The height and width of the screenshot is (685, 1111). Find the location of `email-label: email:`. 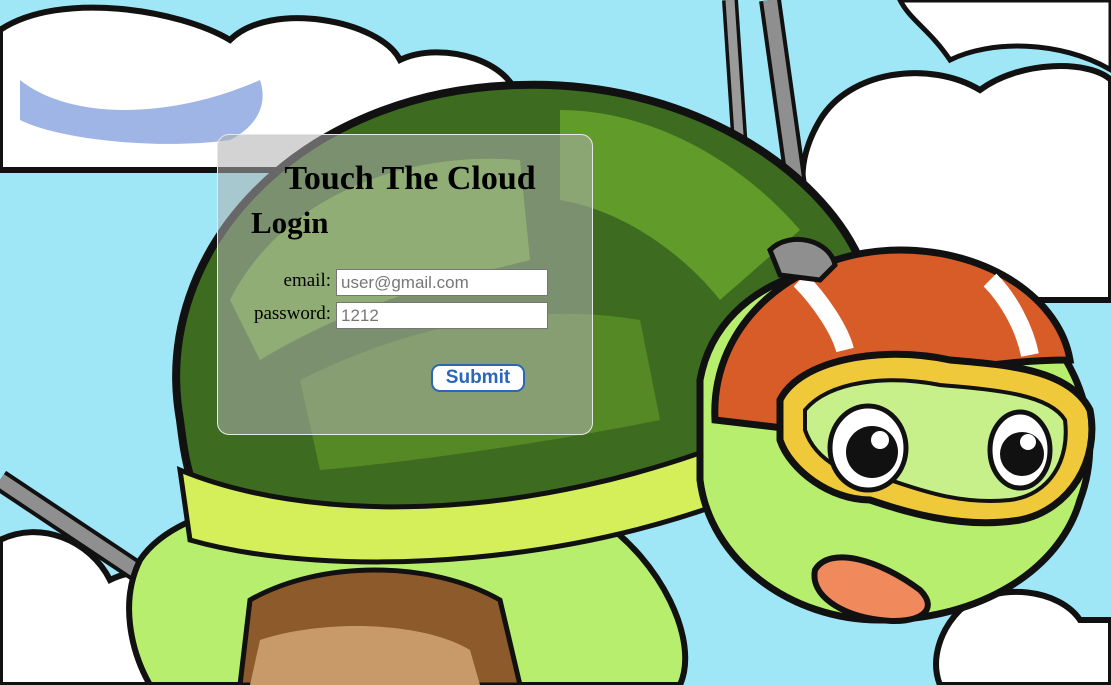

email-label: email: is located at coordinates (307, 280).